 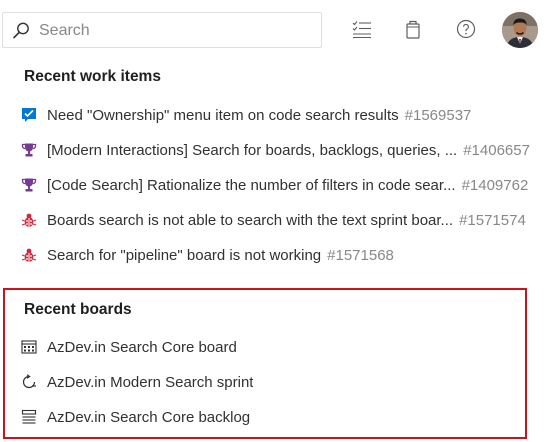 I want to click on board-title: AzDev.in Search Core board, so click(x=142, y=347).